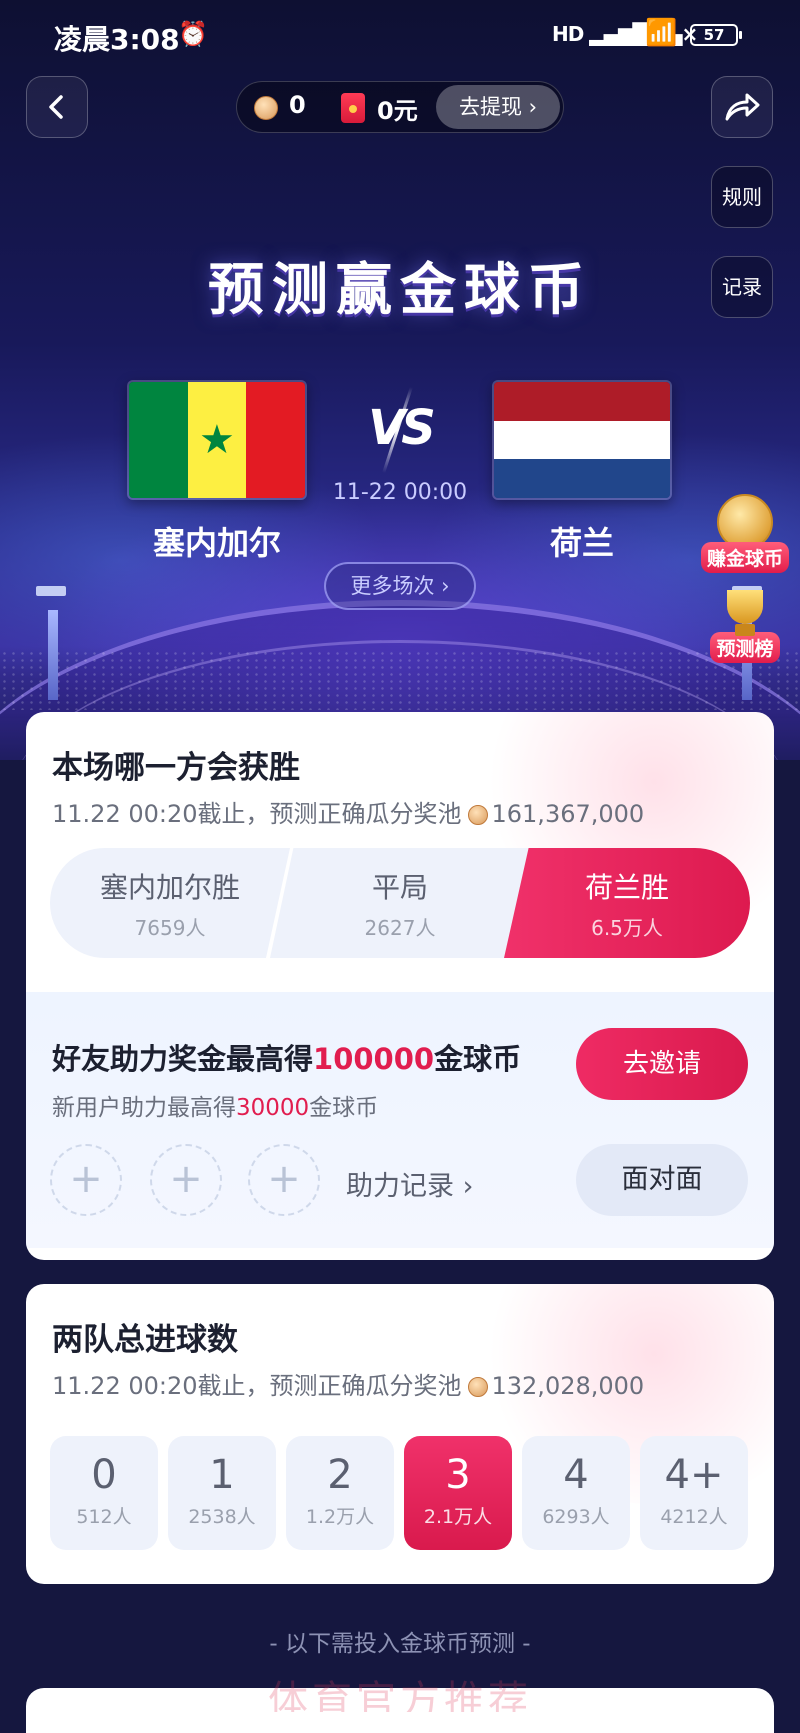 The image size is (800, 1733). Describe the element at coordinates (400, 290) in the screenshot. I see `page-title: 预测赢金球币` at that location.